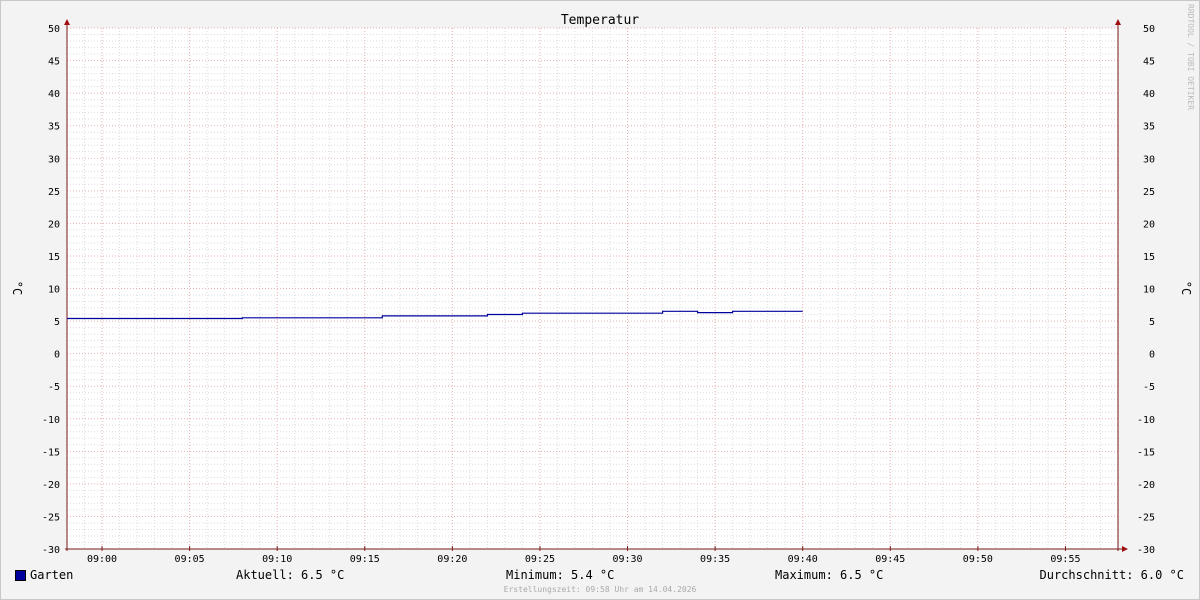 The height and width of the screenshot is (600, 1200). What do you see at coordinates (1190, 57) in the screenshot?
I see `rrdtool-watermark: RRDTOOL / TOBI OETIKER` at bounding box center [1190, 57].